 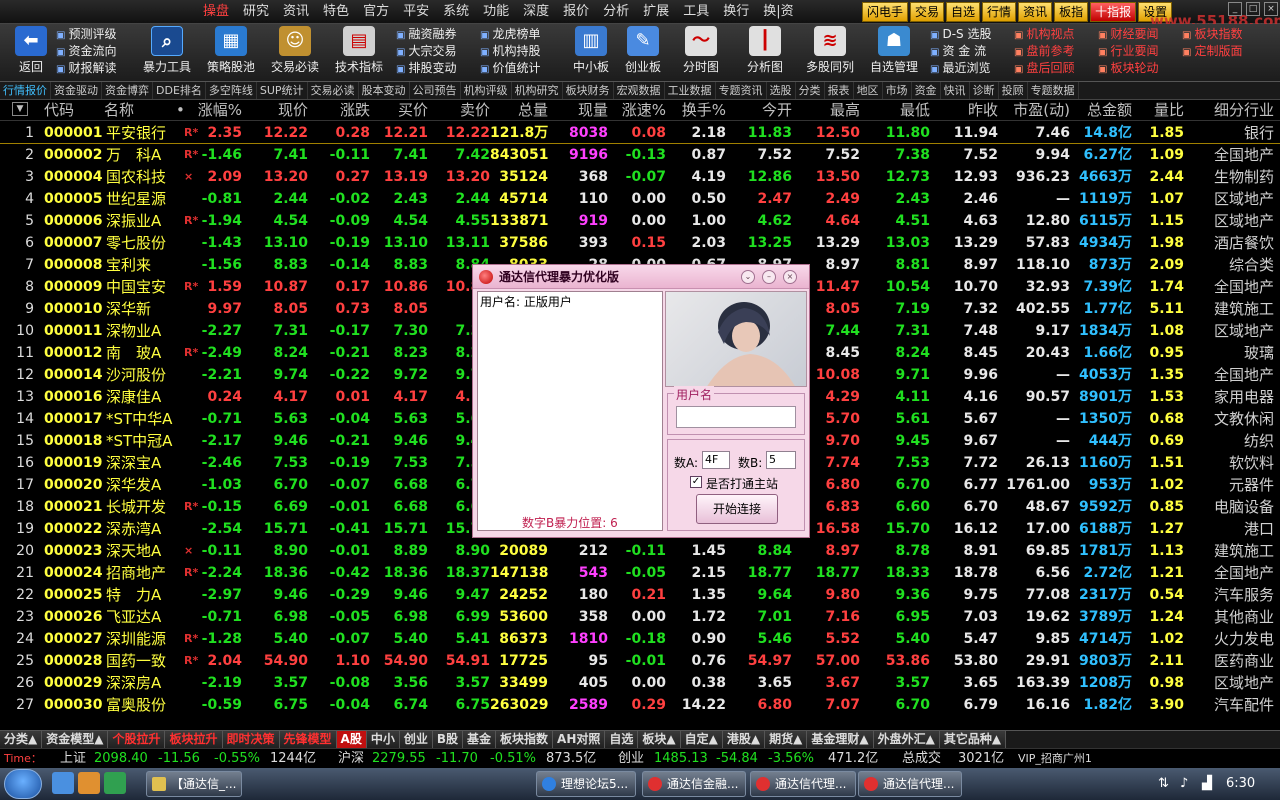 What do you see at coordinates (480, 739) in the screenshot?
I see `bottom-tab: 基金` at bounding box center [480, 739].